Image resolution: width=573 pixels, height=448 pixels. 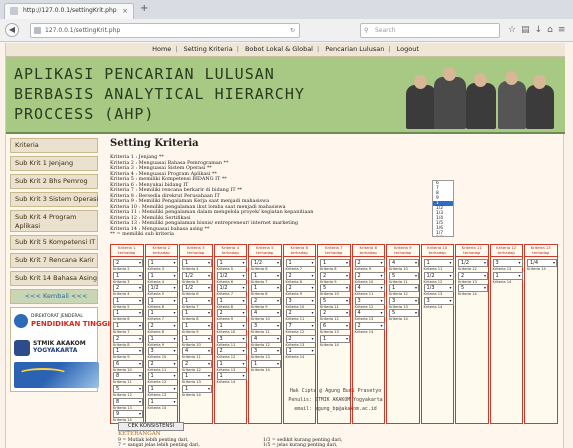 I want to click on sidebar-item-subkrit-3: Sub Krit 3 Sistem Operasi, so click(x=54, y=199).